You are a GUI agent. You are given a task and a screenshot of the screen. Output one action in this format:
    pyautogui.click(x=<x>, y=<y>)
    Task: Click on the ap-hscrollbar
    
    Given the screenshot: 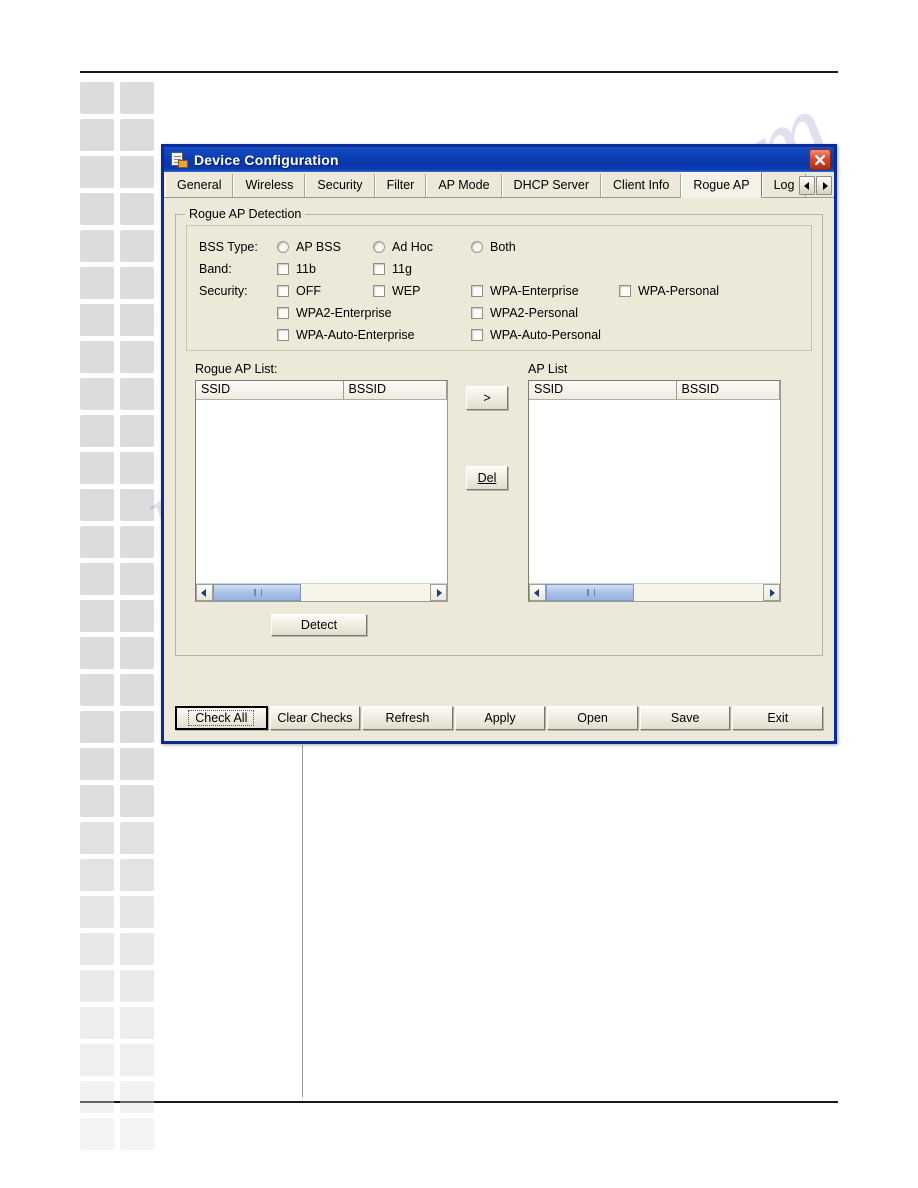 What is the action you would take?
    pyautogui.click(x=654, y=592)
    